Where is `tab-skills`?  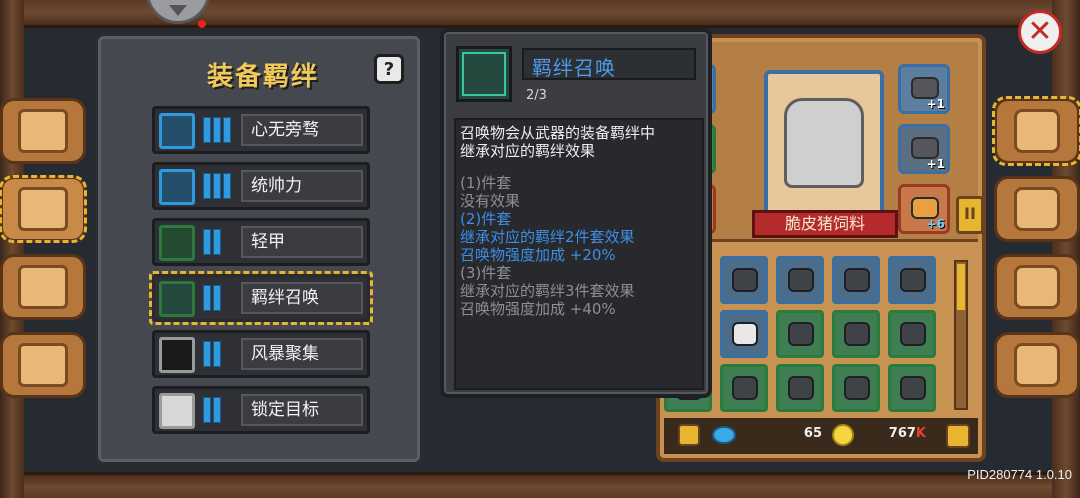 tab-skills is located at coordinates (1037, 209).